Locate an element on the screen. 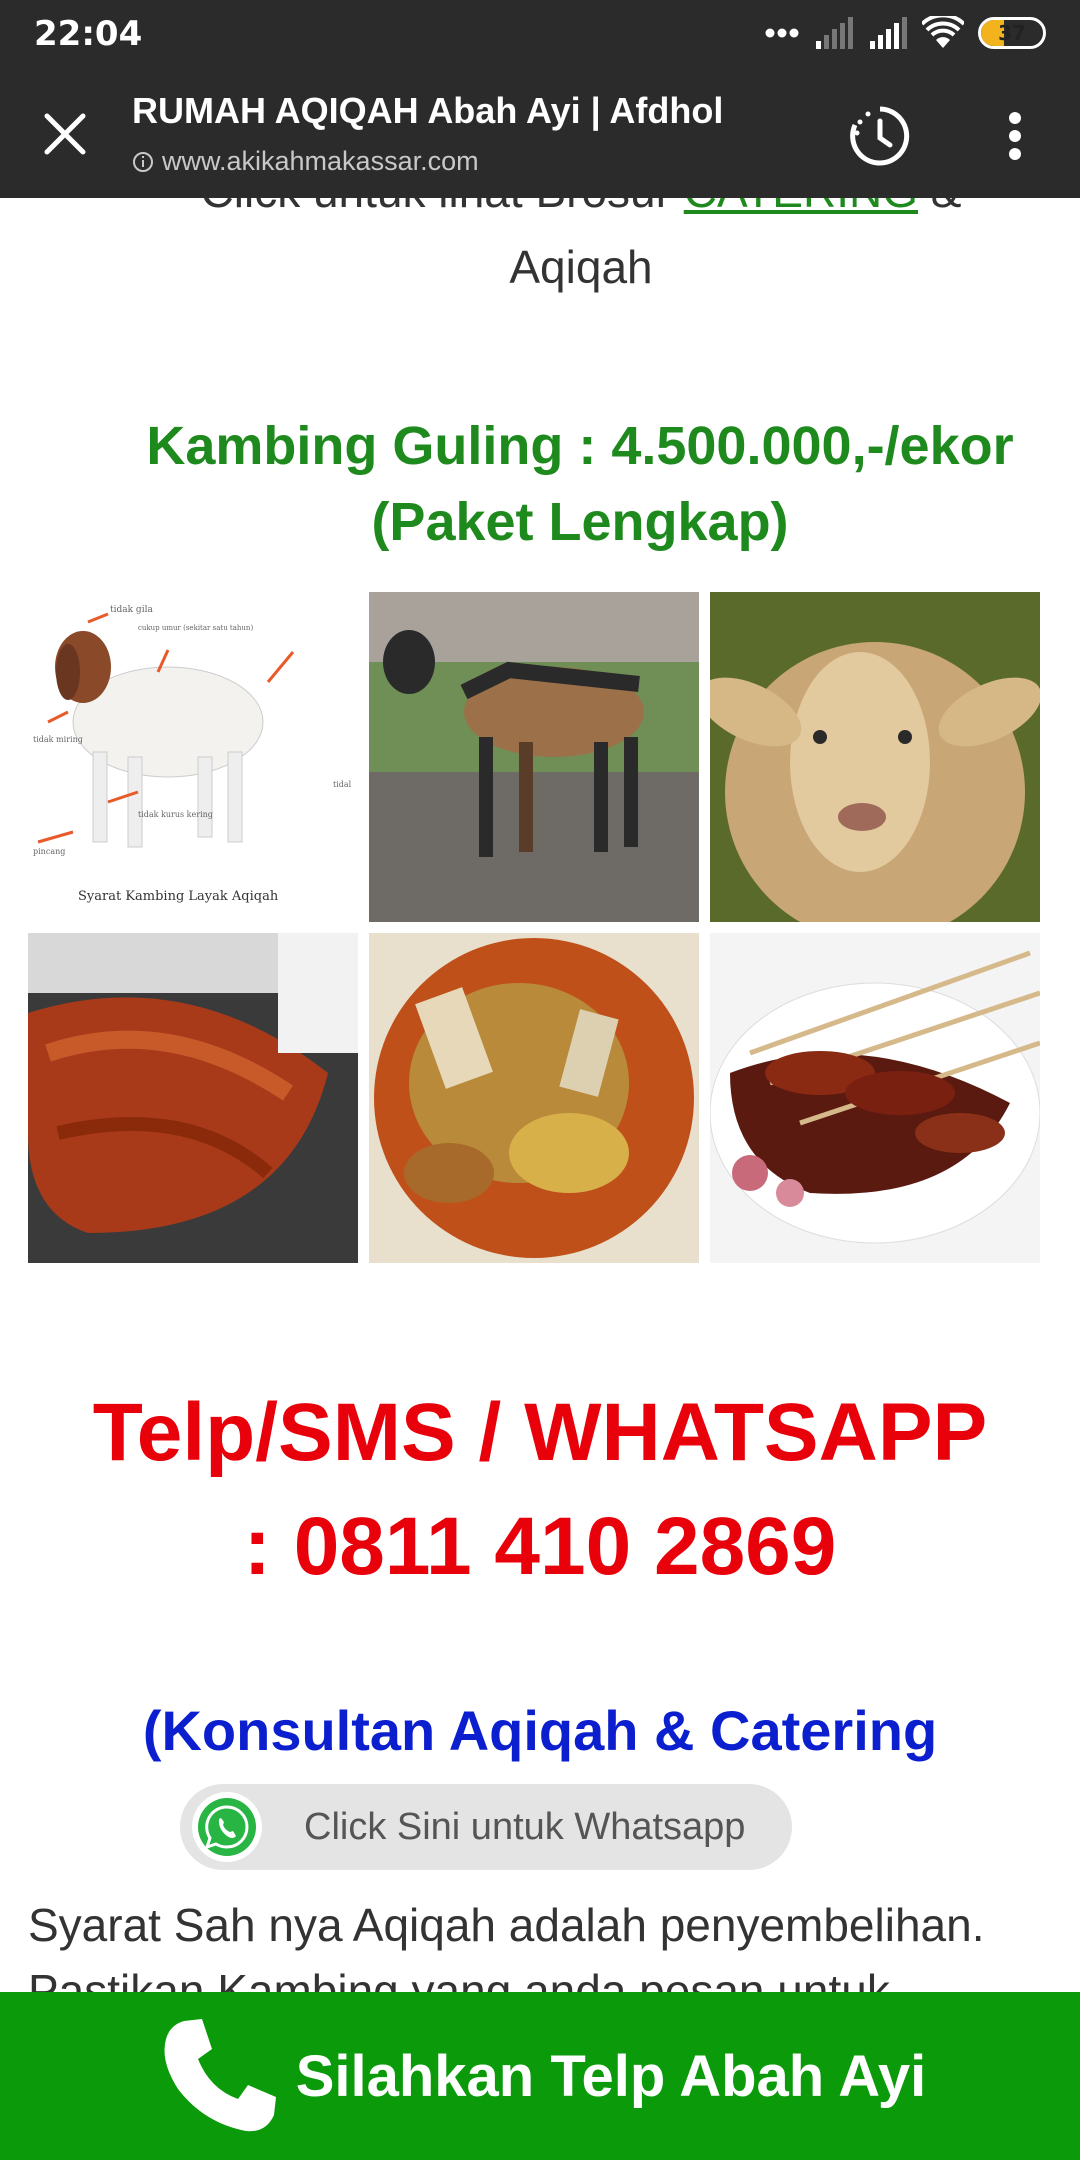  whatsapp-icon is located at coordinates (227, 1827).